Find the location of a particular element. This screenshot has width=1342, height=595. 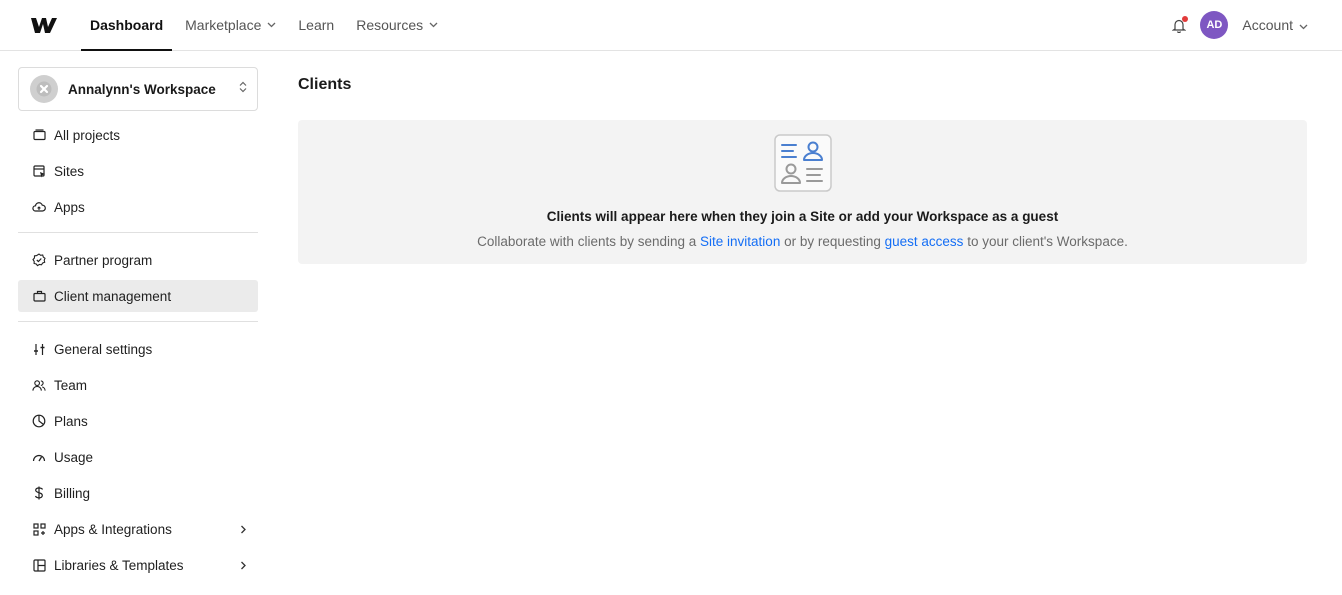

page-title: Clients is located at coordinates (325, 84).